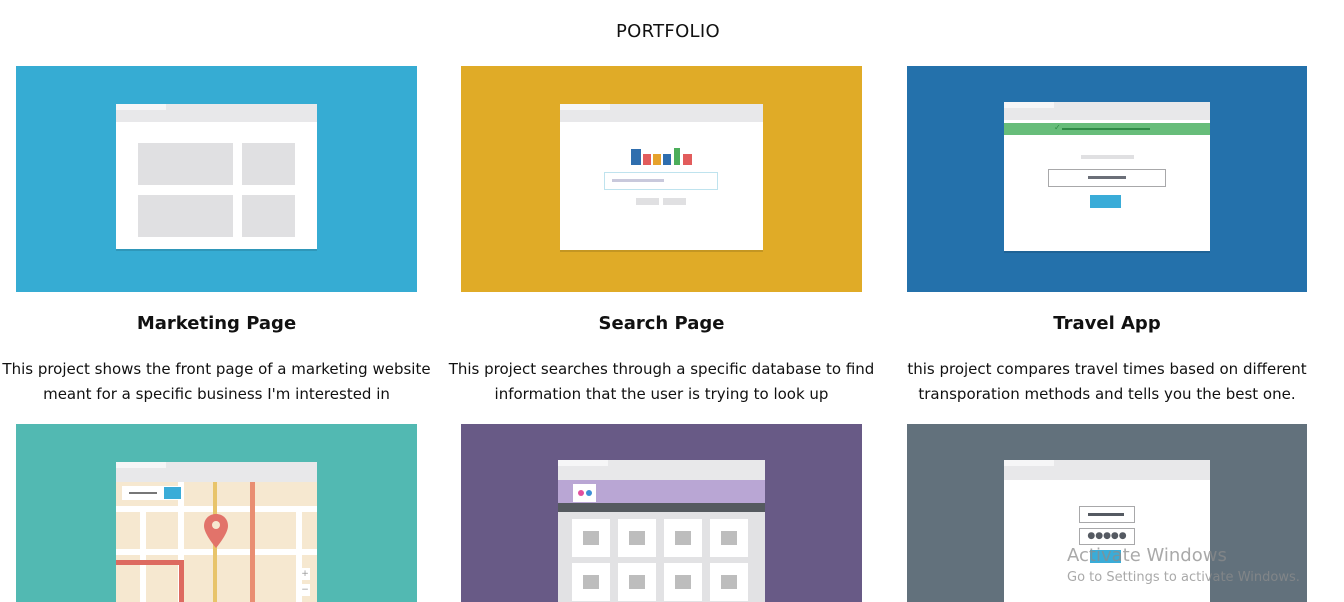  I want to click on project-thumbnail-map: + −, so click(216, 513).